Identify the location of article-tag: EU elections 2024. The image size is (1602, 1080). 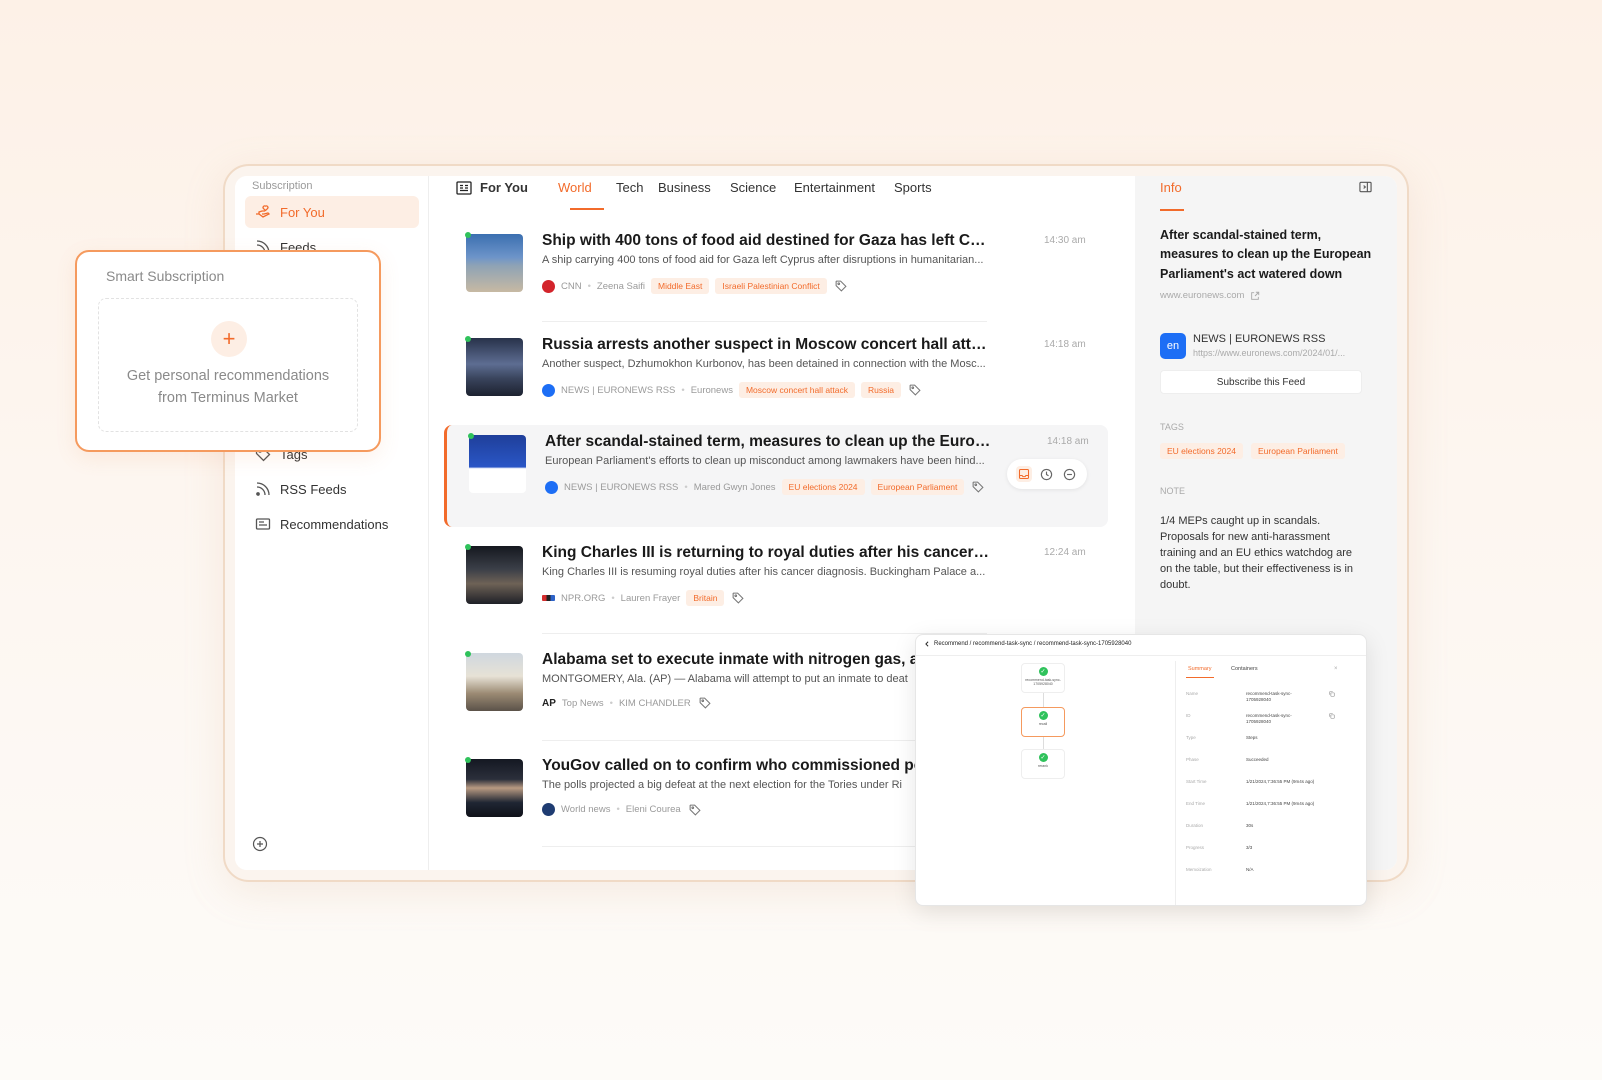
(823, 487).